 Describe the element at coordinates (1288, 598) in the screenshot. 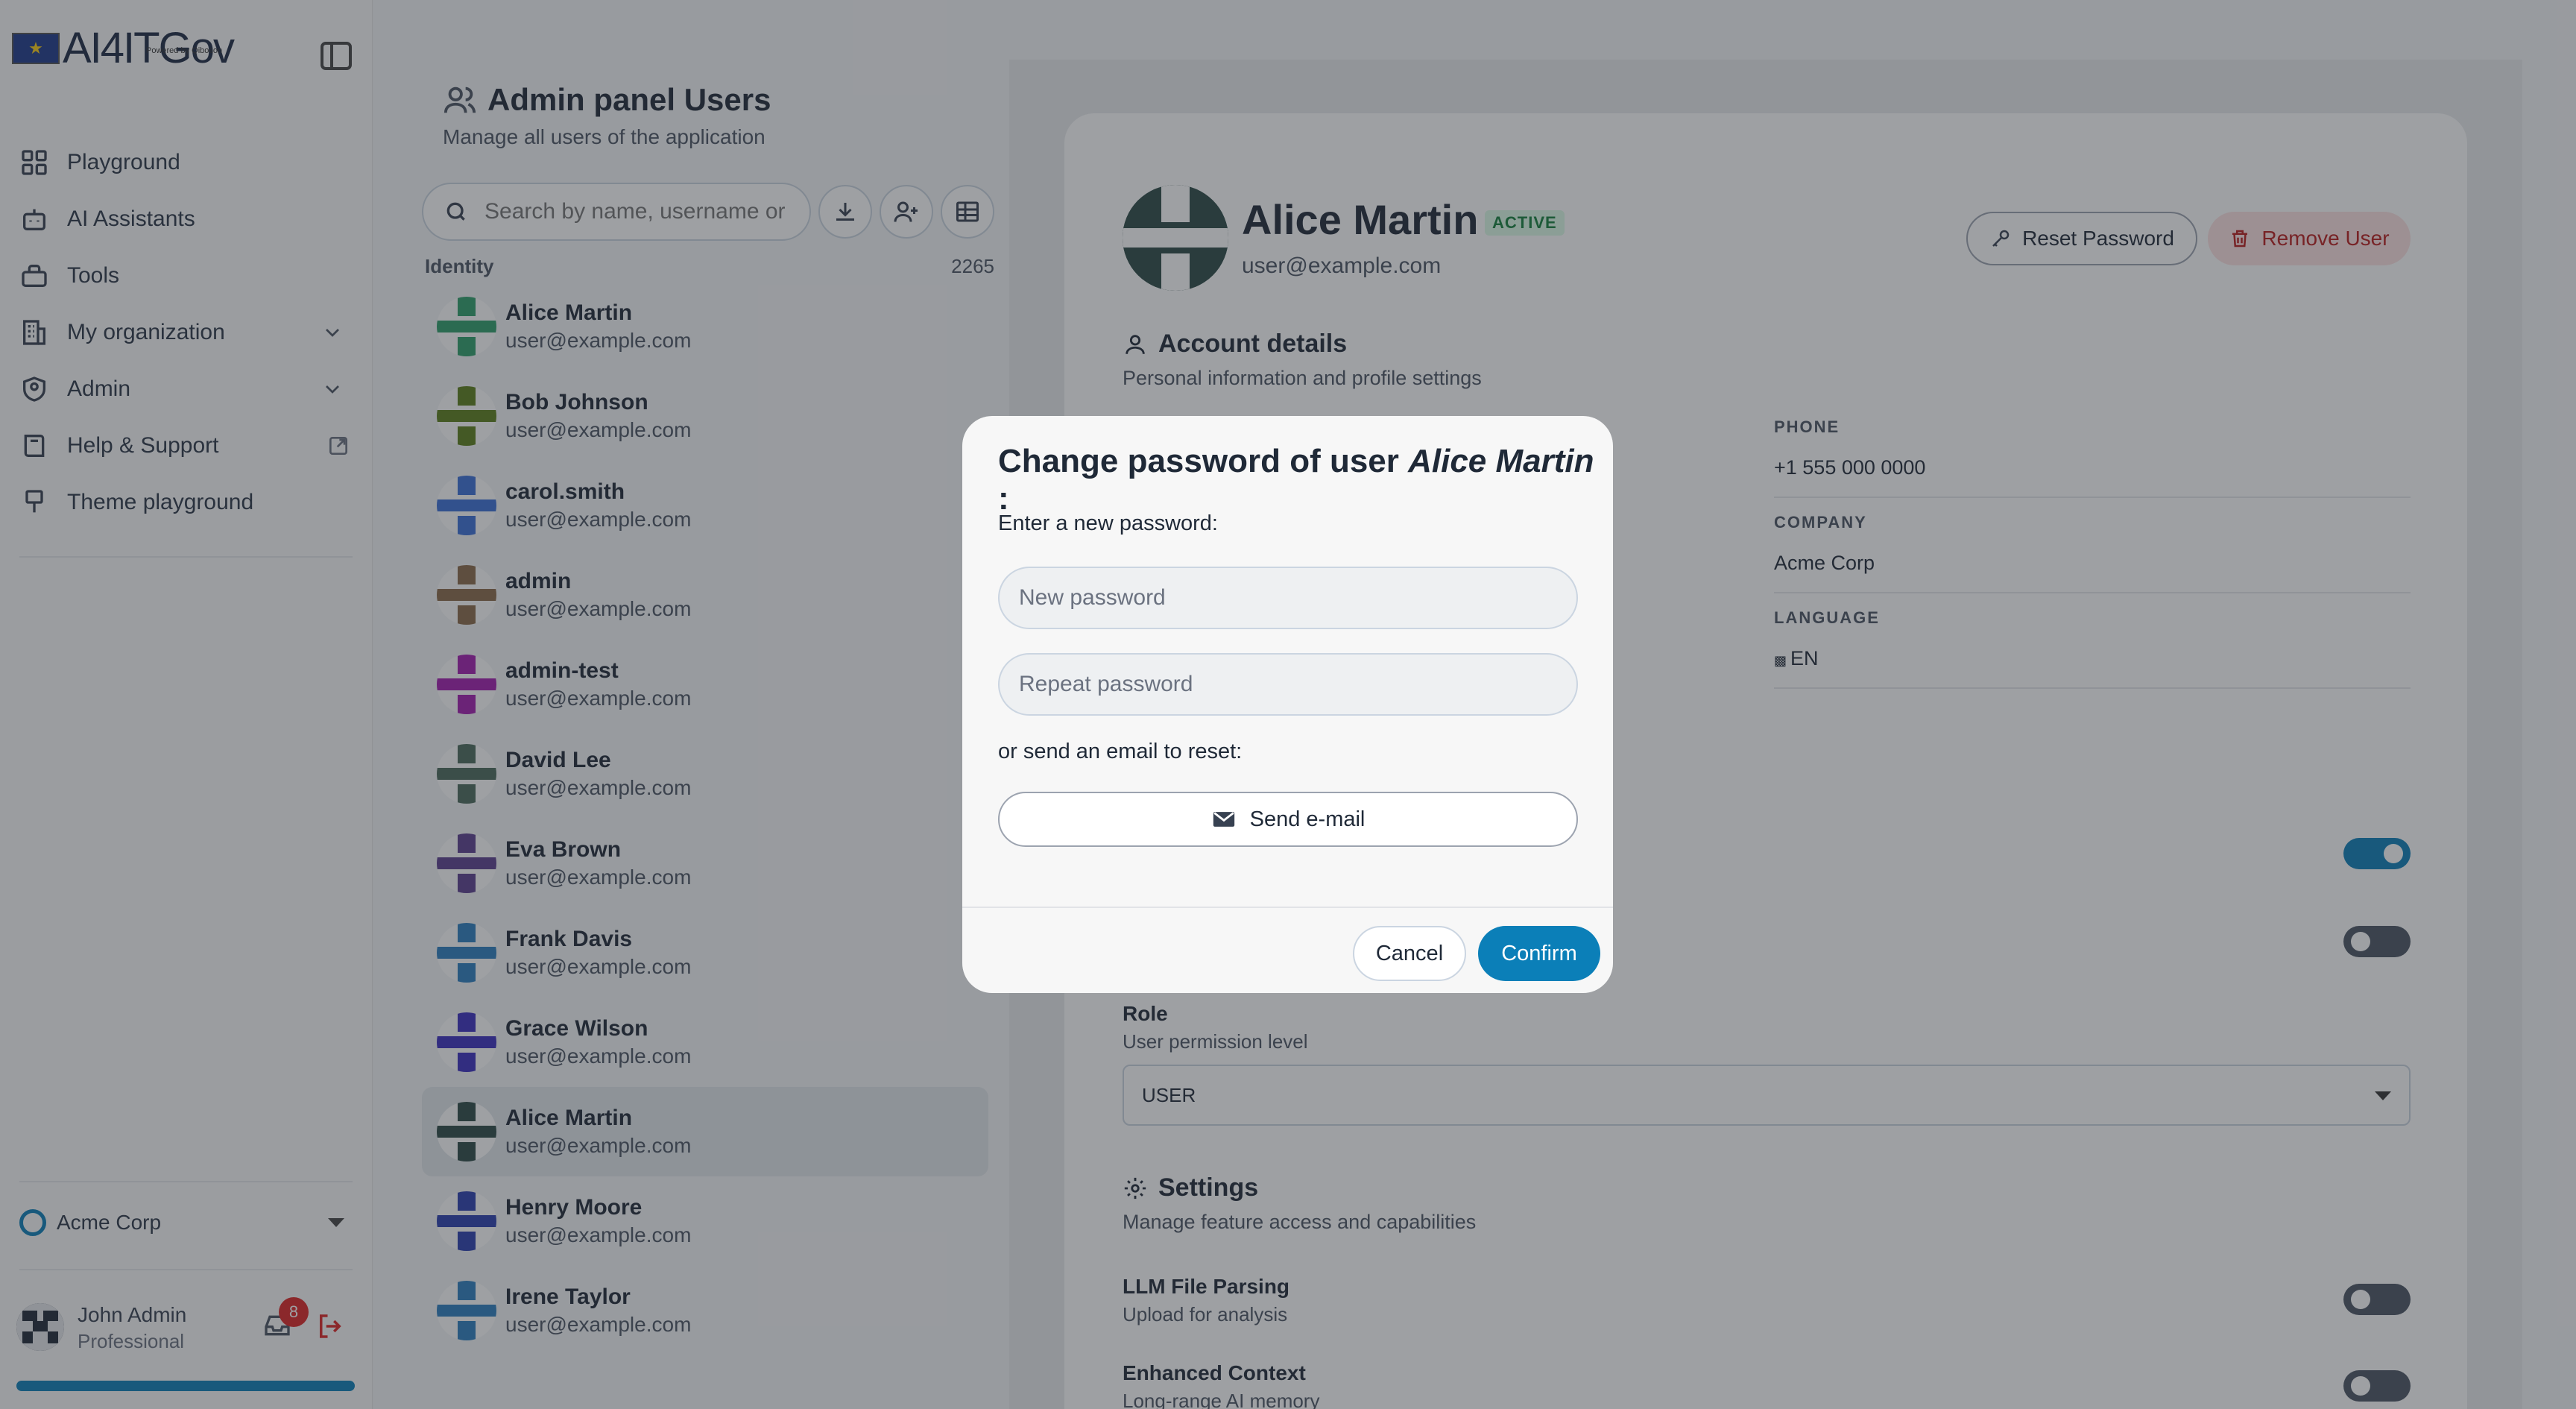

I see `new-password-input` at that location.